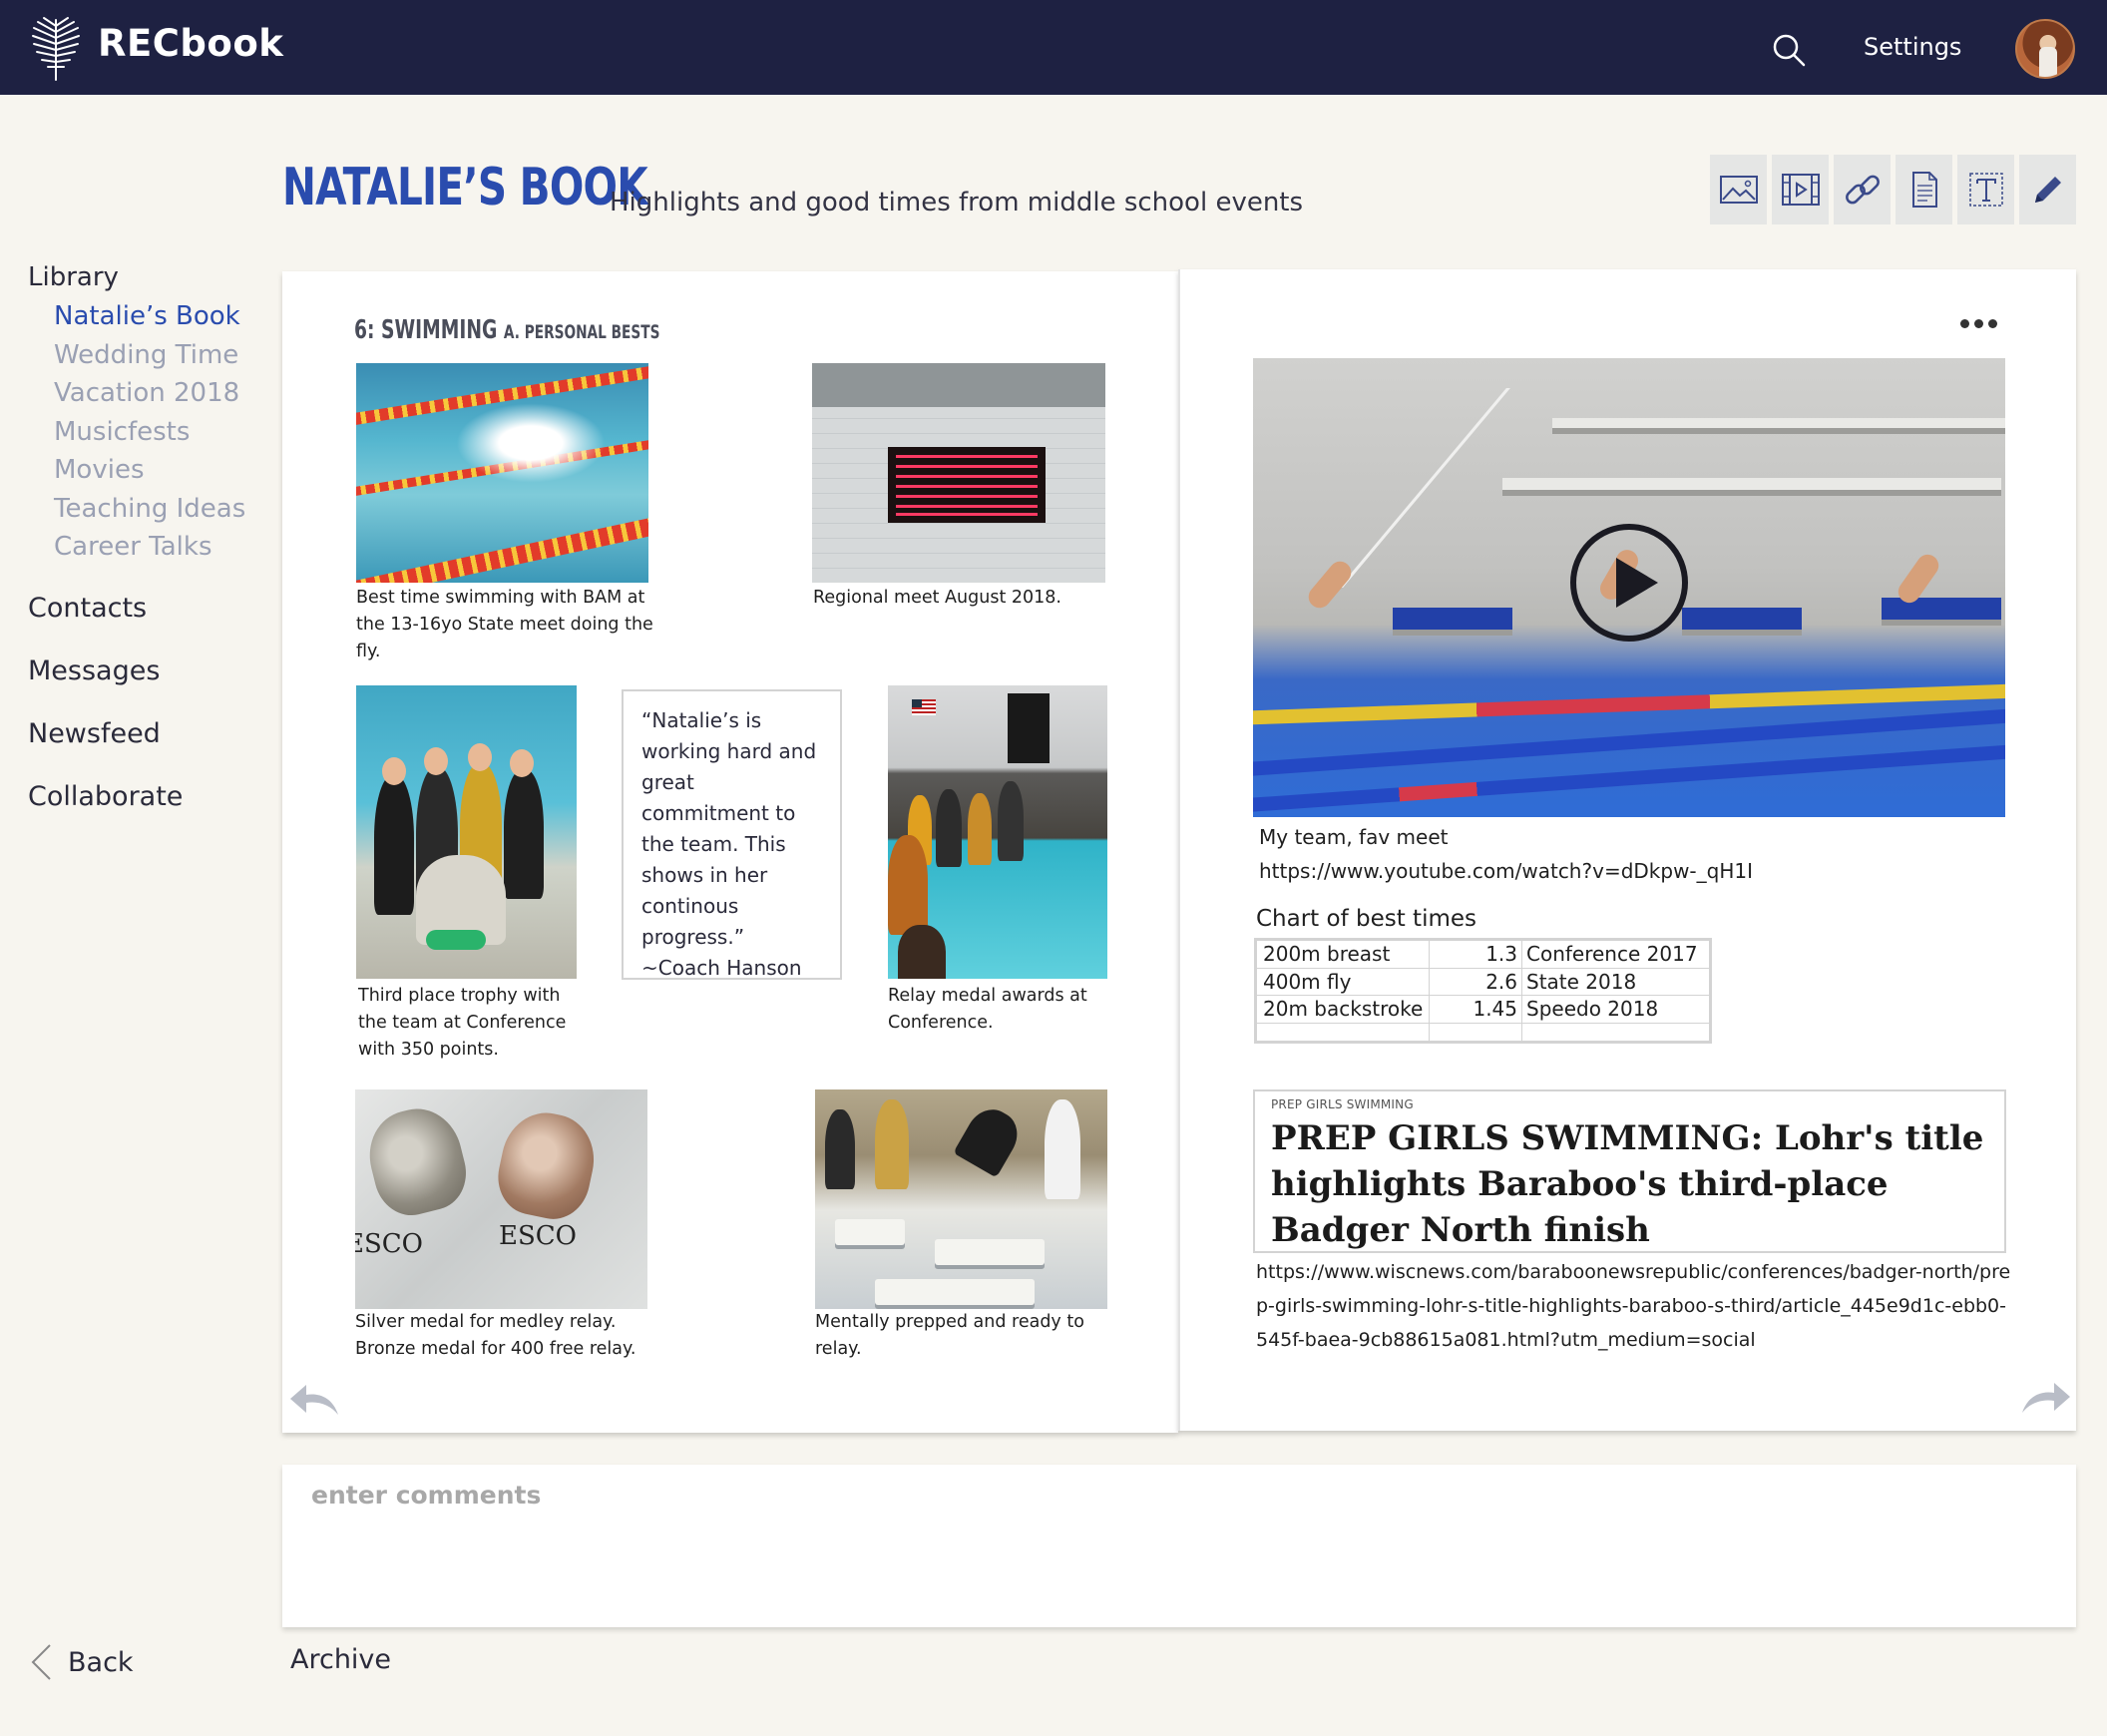 This screenshot has height=1736, width=2107. What do you see at coordinates (160, 432) in the screenshot?
I see `library-item-musicfests: Musicfests` at bounding box center [160, 432].